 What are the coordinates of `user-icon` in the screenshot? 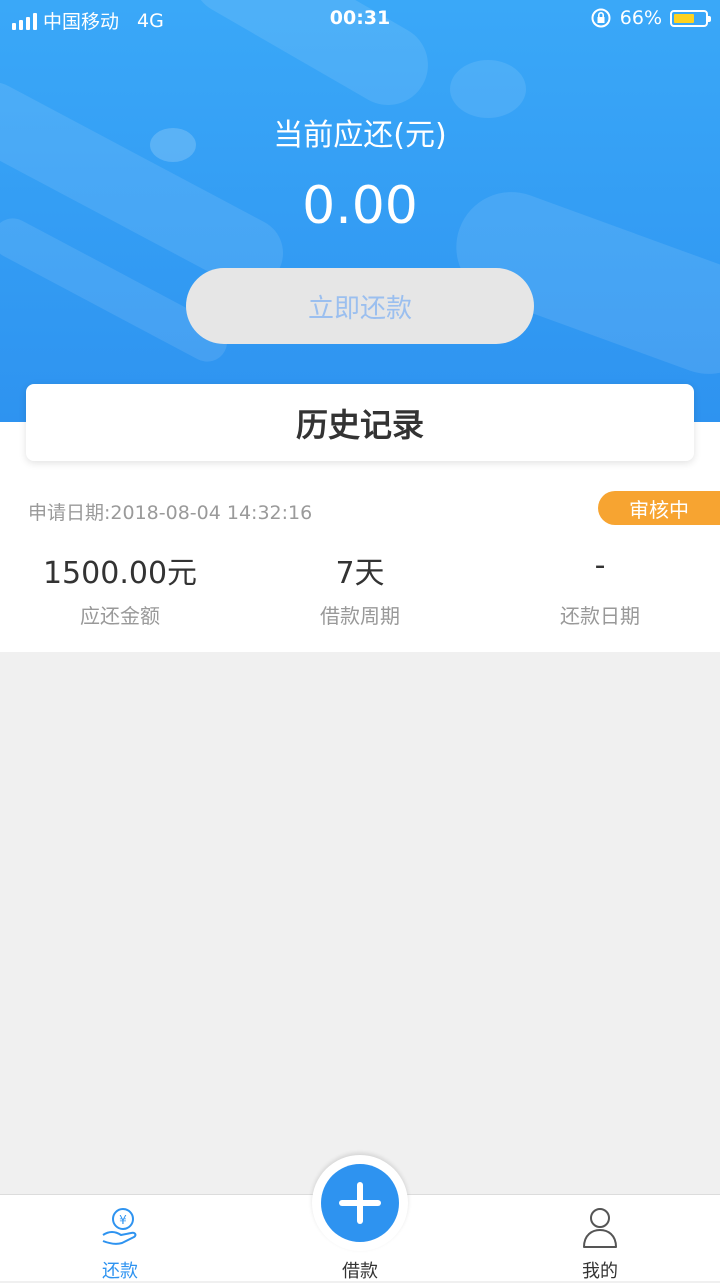 It's located at (600, 1228).